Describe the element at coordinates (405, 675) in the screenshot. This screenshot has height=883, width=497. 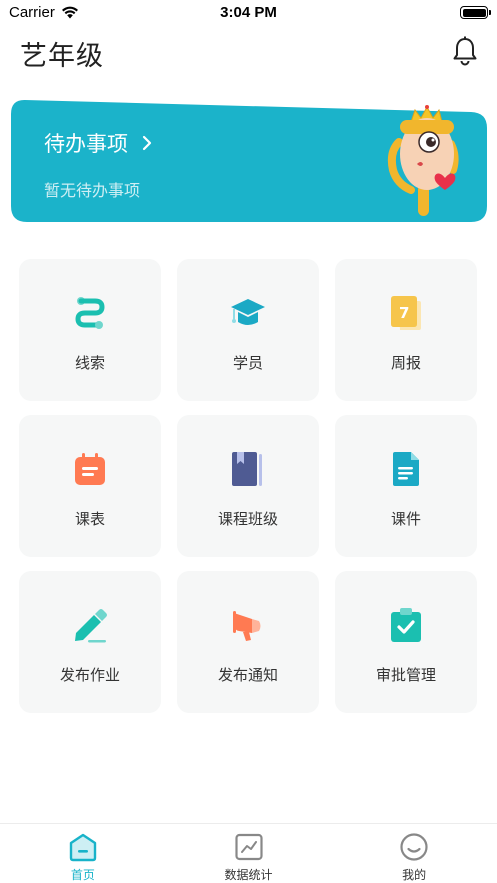
I see `tile-label: 审批管理` at that location.